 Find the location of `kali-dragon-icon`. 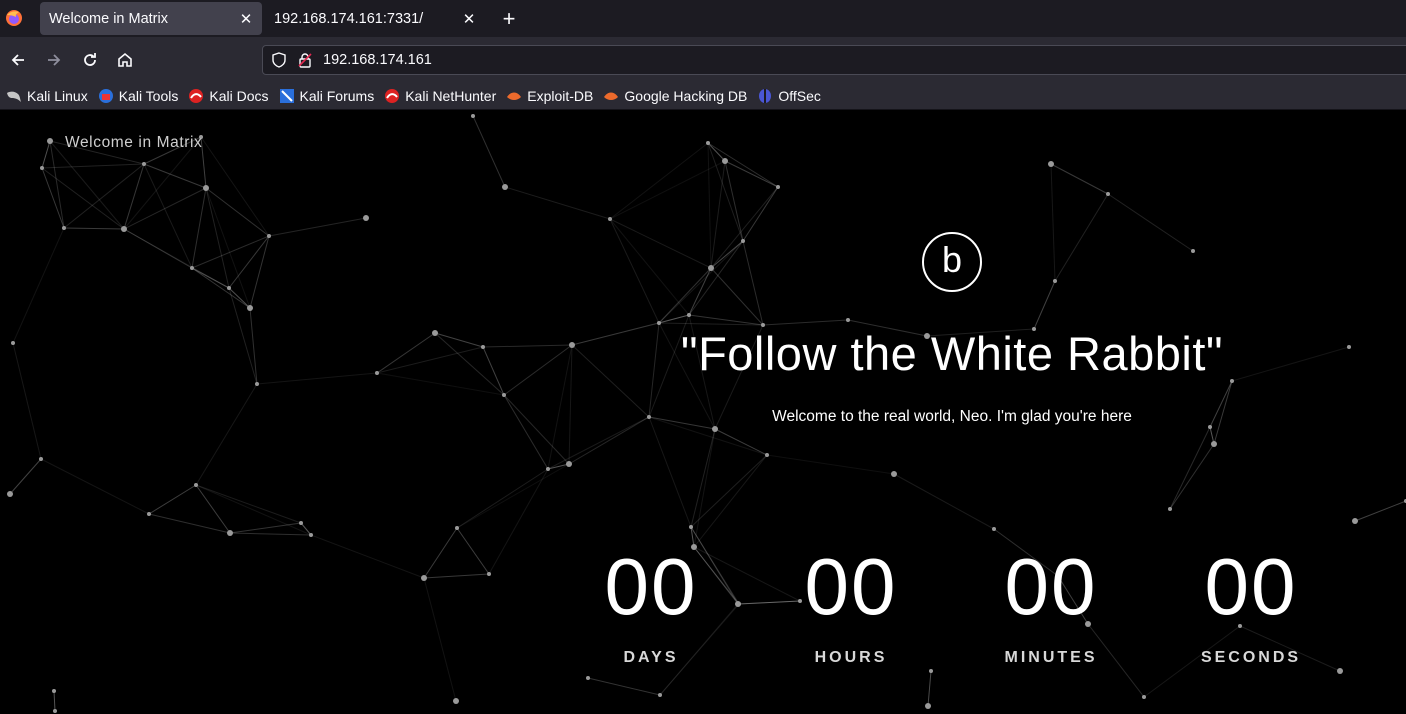

kali-dragon-icon is located at coordinates (14, 96).